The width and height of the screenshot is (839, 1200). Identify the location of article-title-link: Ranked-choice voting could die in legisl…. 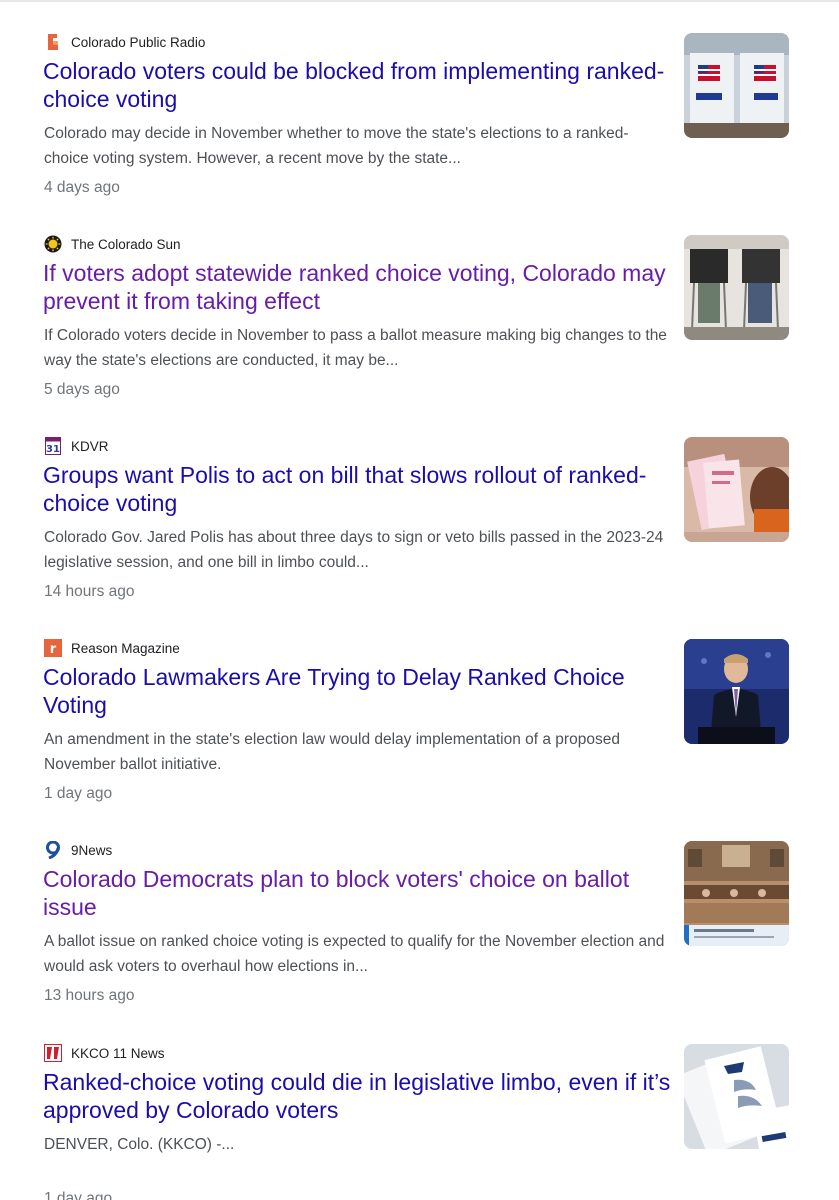
(358, 1096).